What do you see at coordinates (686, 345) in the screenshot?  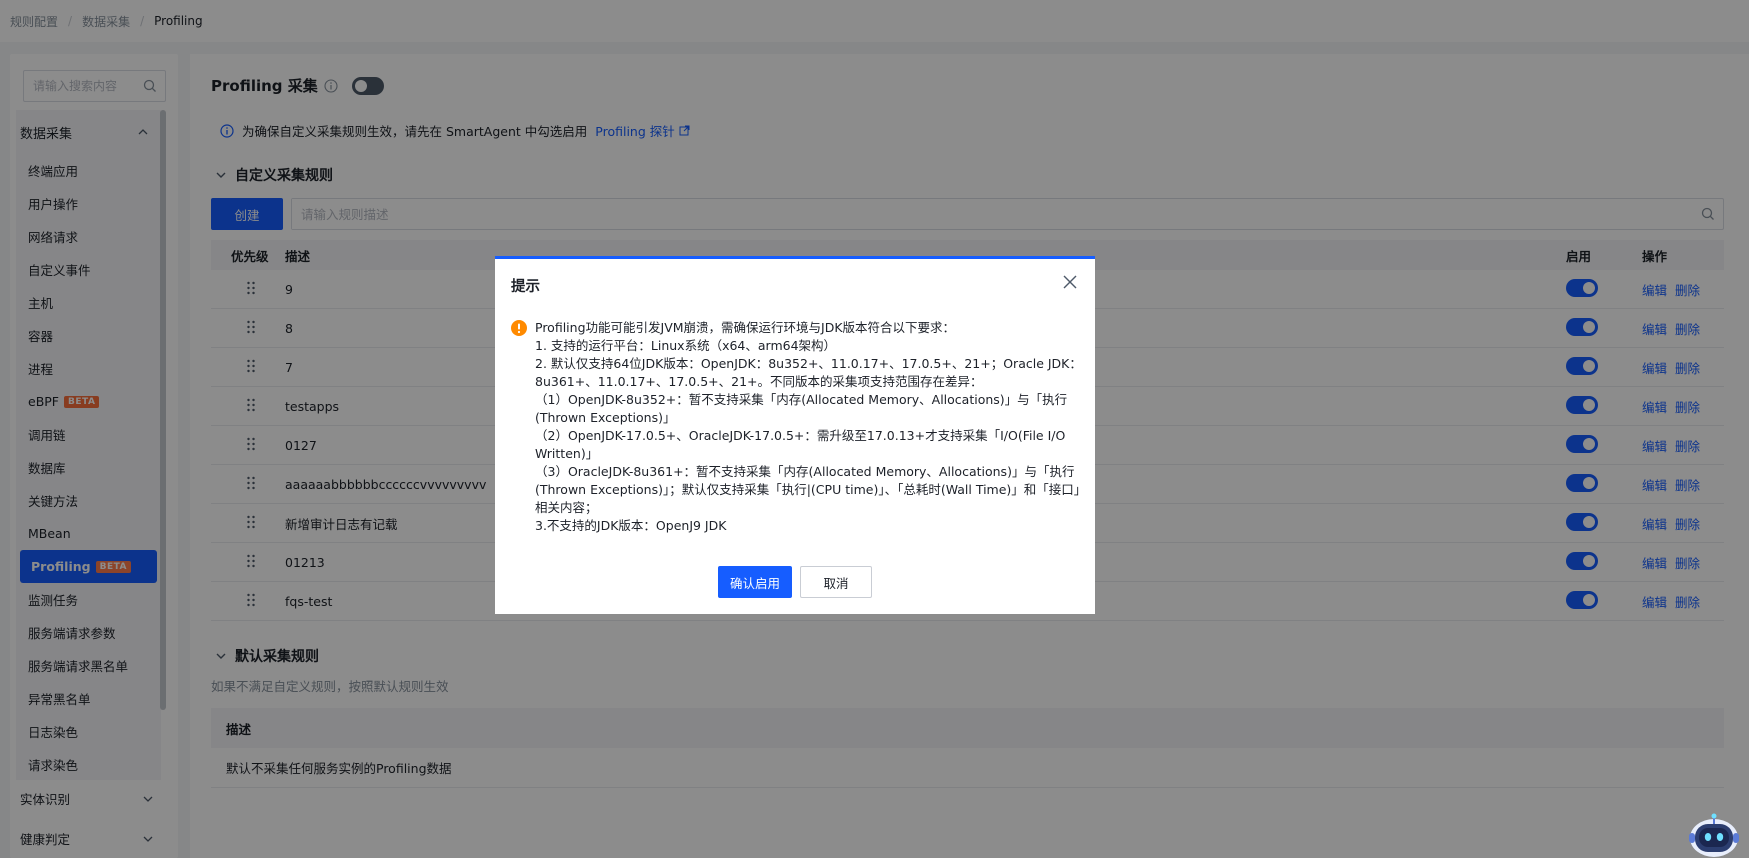 I see `dialog-line: 1. 支持的运行平台：Linux系统（x64、arm64架构）` at bounding box center [686, 345].